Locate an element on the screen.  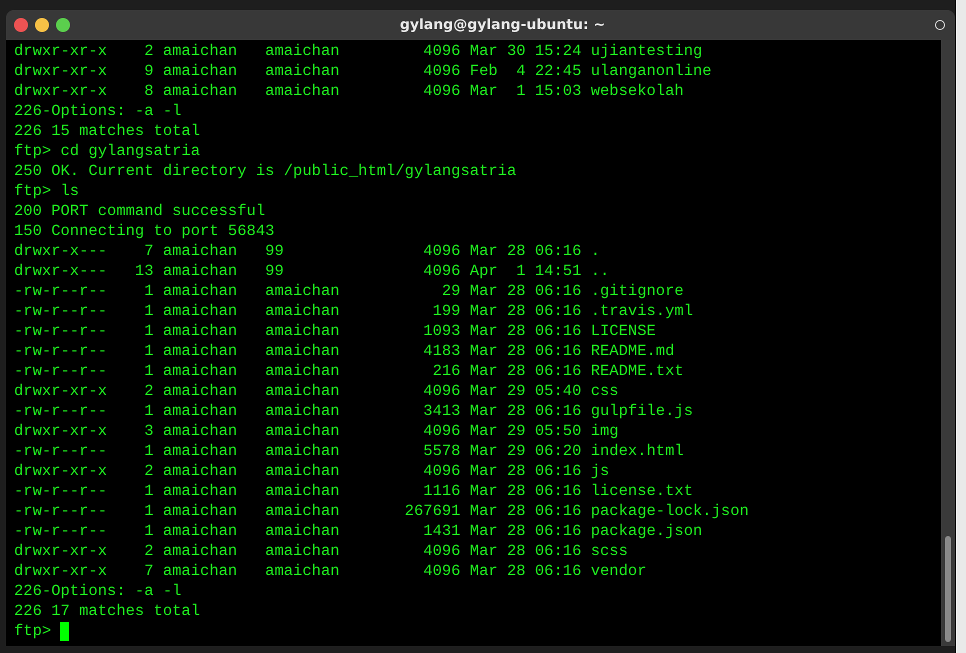
circle-icon is located at coordinates (940, 25).